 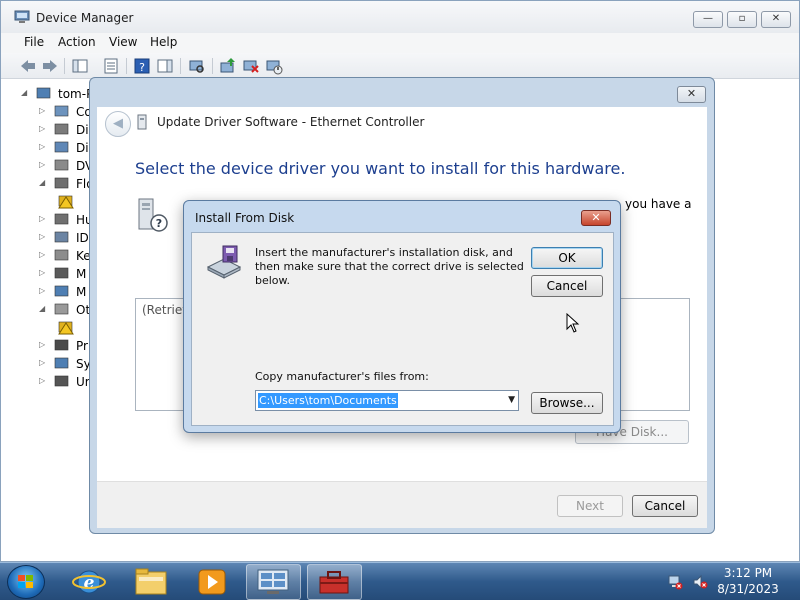 What do you see at coordinates (742, 19) in the screenshot?
I see `maximize-button: ▫` at bounding box center [742, 19].